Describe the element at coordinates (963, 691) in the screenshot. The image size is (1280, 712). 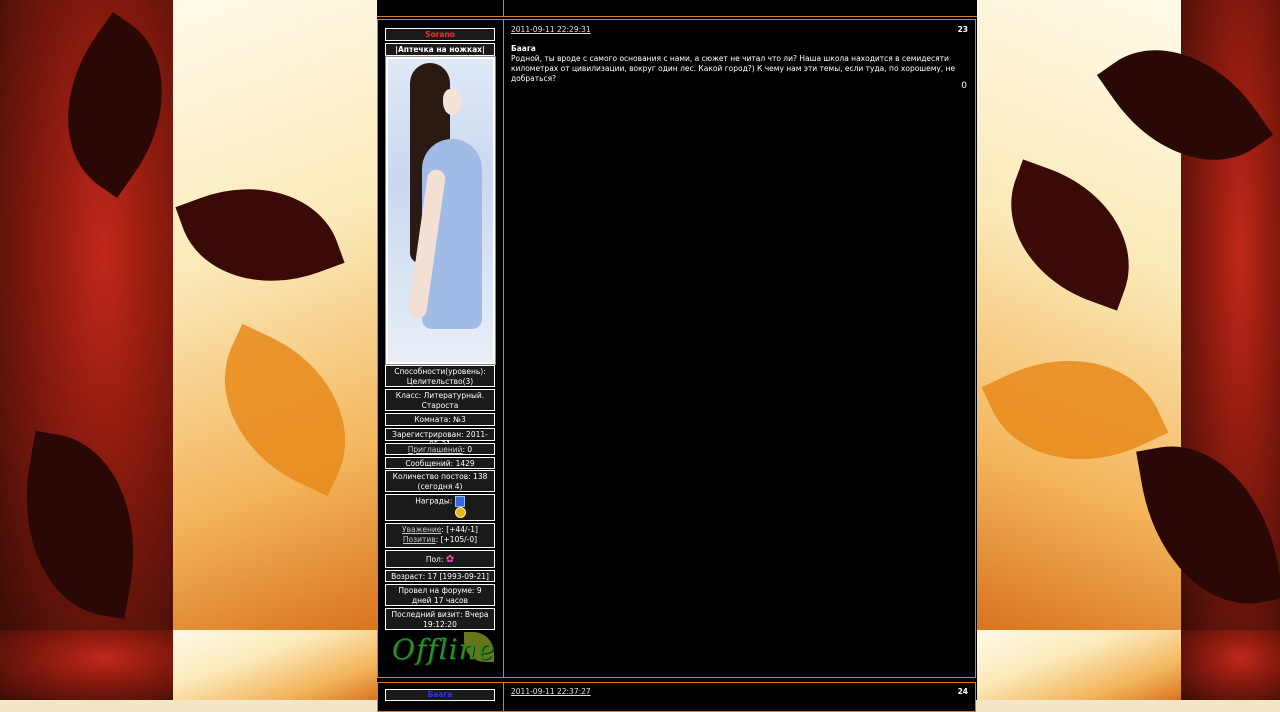
I see `post-number: 24` at that location.